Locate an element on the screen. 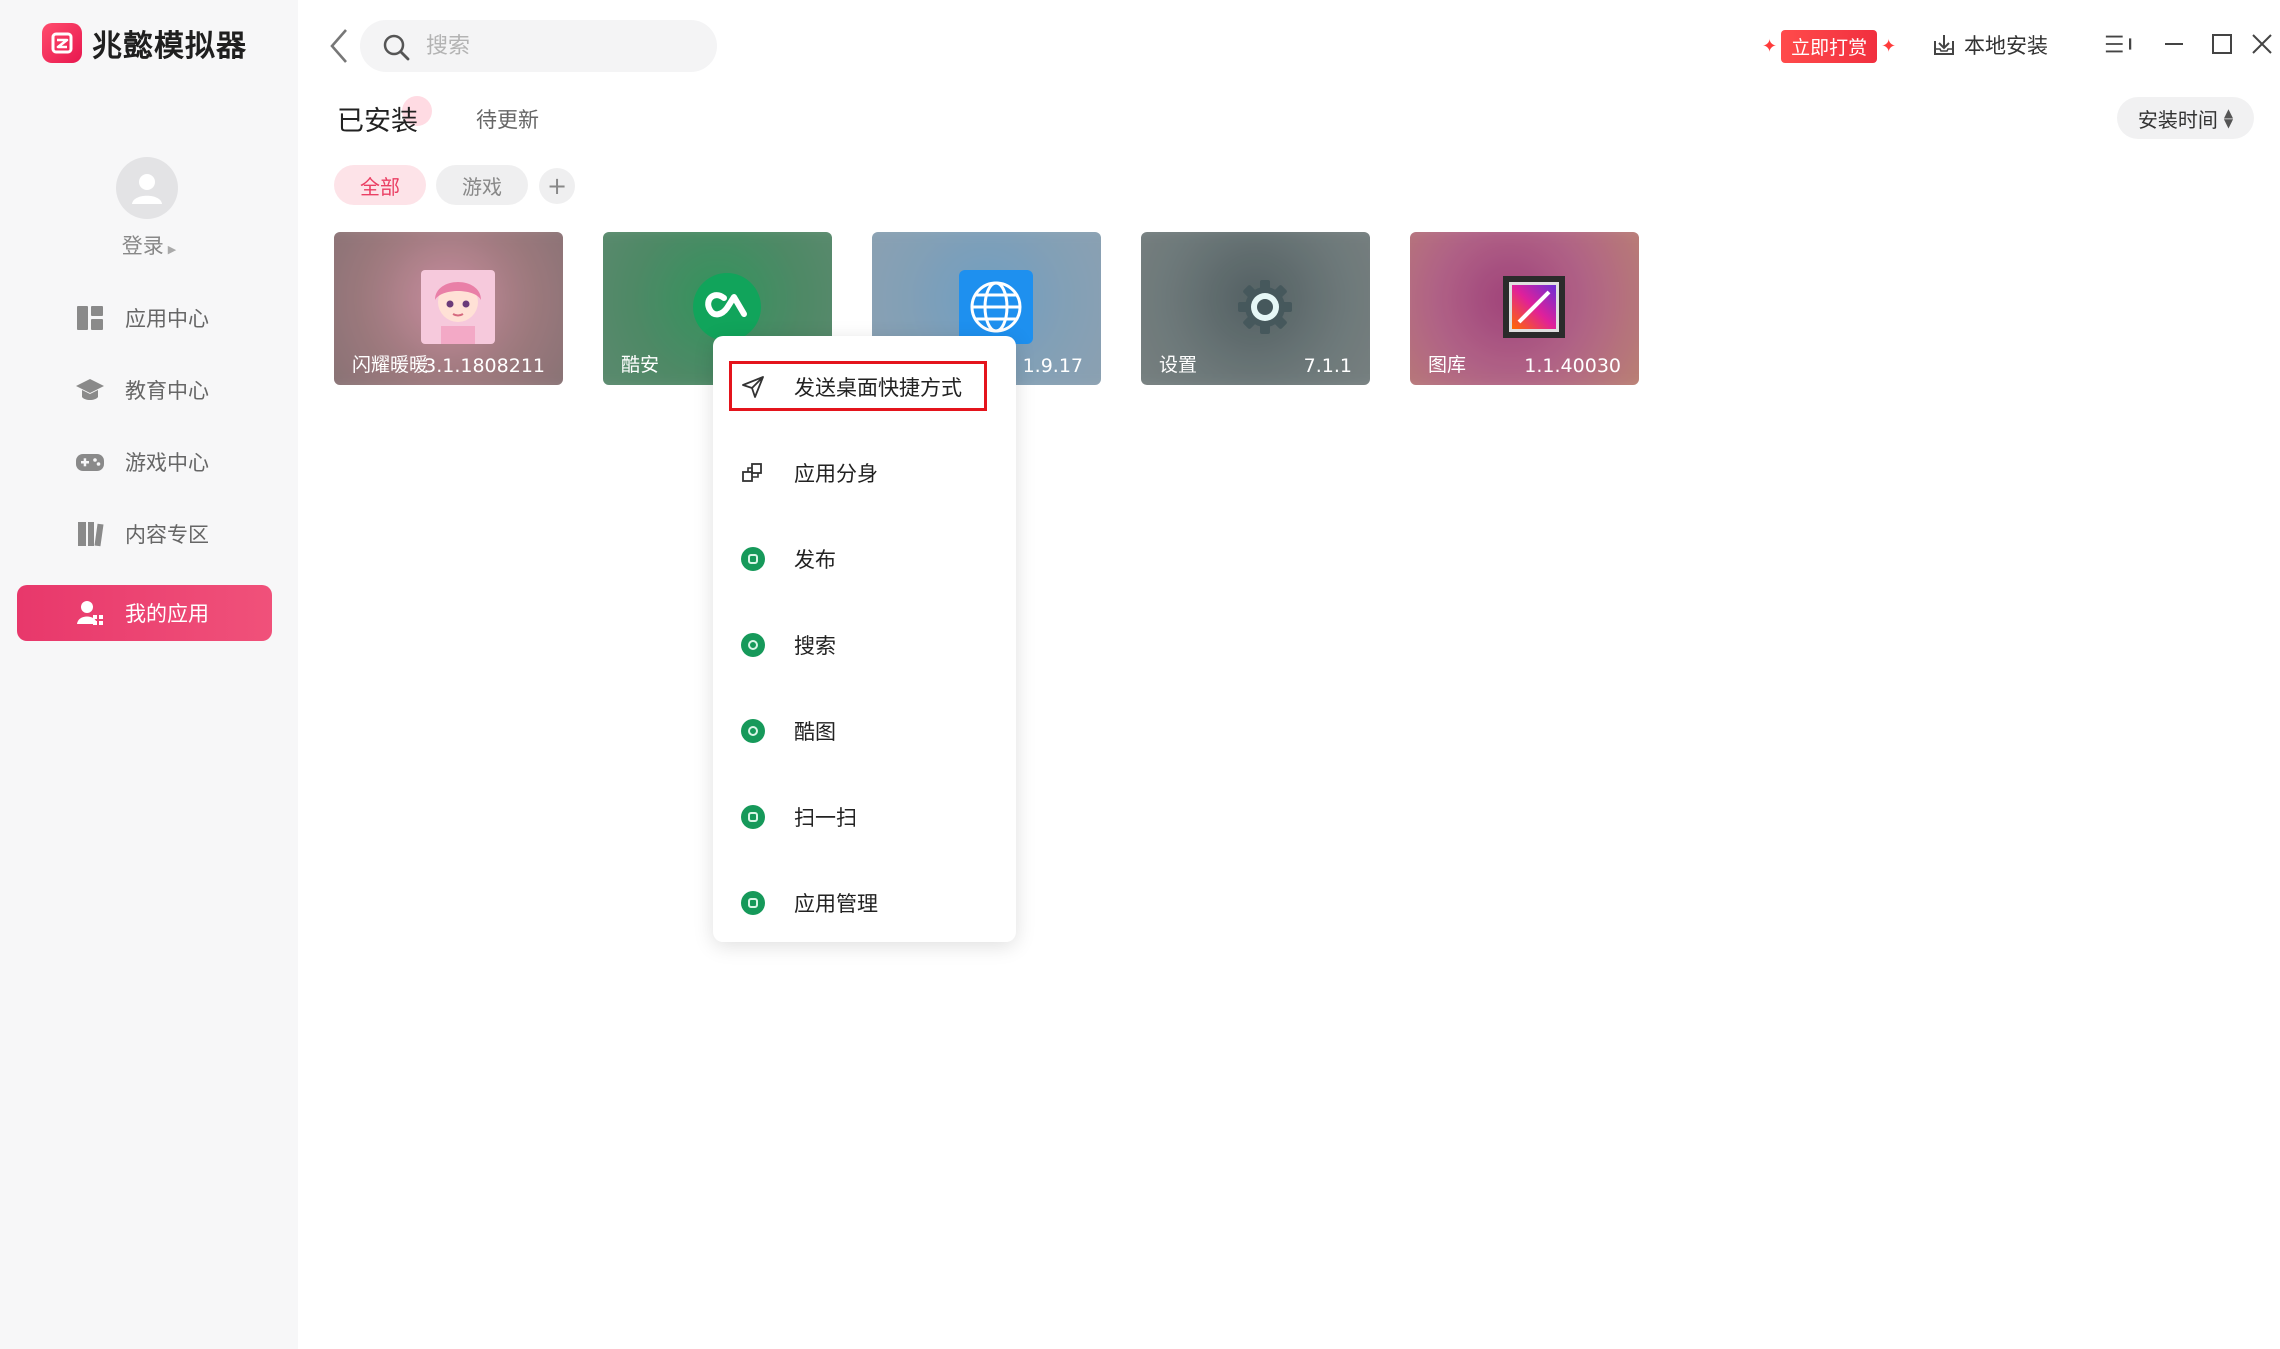  menu-item-label: 酷图 is located at coordinates (815, 732).